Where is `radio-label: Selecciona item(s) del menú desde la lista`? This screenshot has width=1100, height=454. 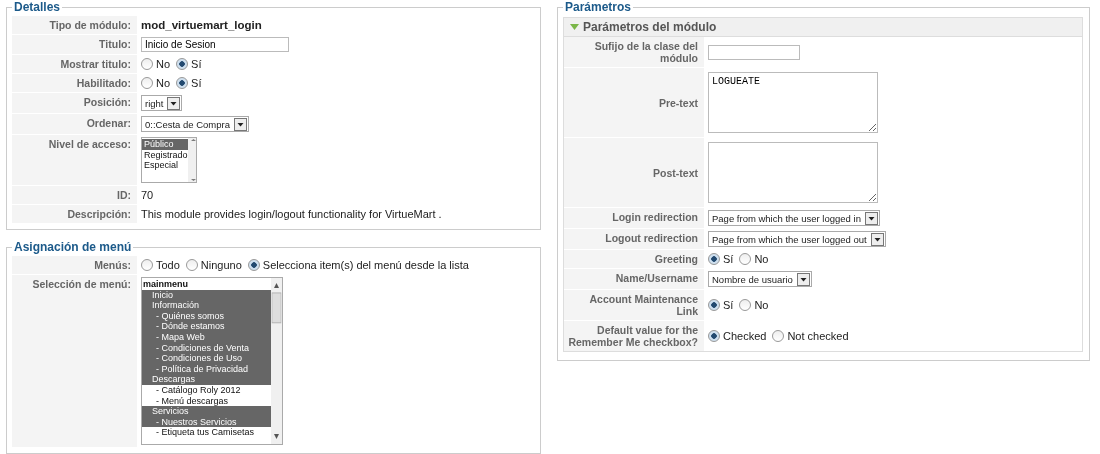 radio-label: Selecciona item(s) del menú desde la lista is located at coordinates (365, 265).